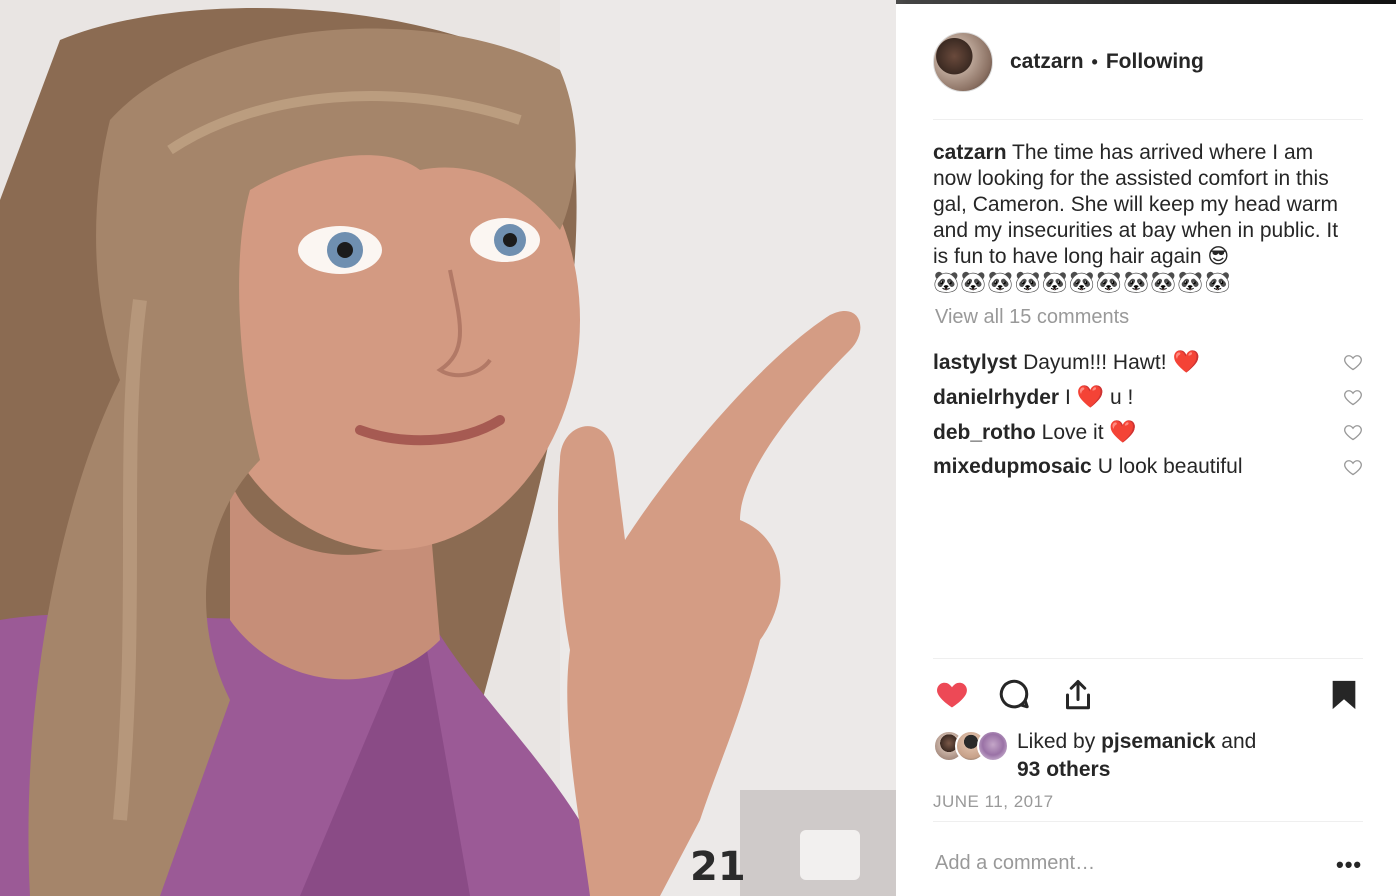 The image size is (1396, 896). What do you see at coordinates (1119, 397) in the screenshot?
I see `comment-text-after: u !` at bounding box center [1119, 397].